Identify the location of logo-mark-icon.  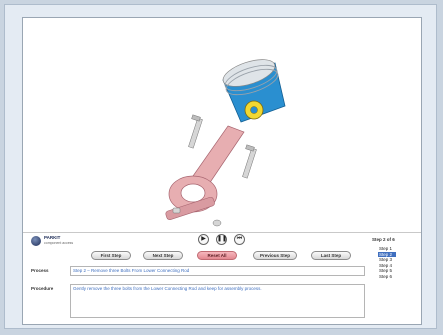
(36, 241).